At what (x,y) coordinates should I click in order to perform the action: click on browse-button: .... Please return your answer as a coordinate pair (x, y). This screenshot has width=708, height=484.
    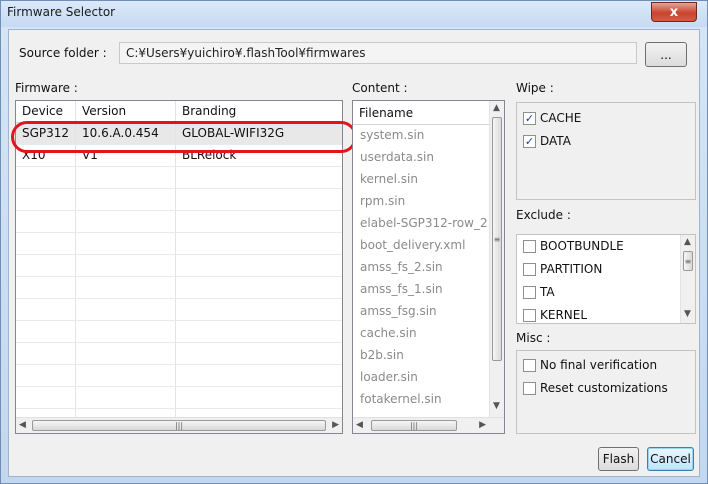
    Looking at the image, I should click on (666, 54).